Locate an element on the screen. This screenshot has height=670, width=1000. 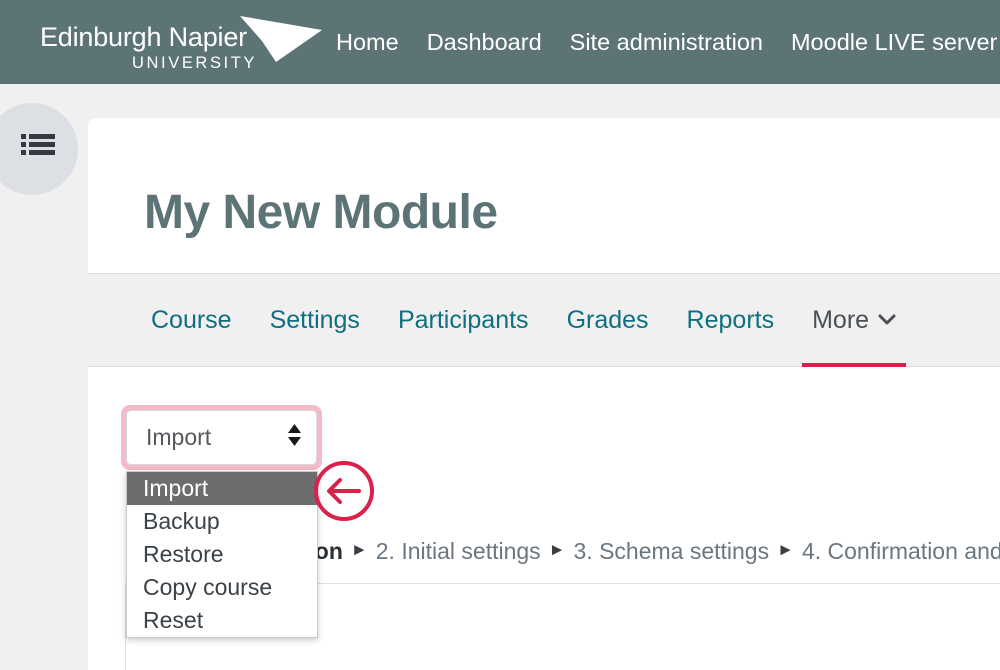
breadcrumb-step-3: 3. Schema settings is located at coordinates (671, 550).